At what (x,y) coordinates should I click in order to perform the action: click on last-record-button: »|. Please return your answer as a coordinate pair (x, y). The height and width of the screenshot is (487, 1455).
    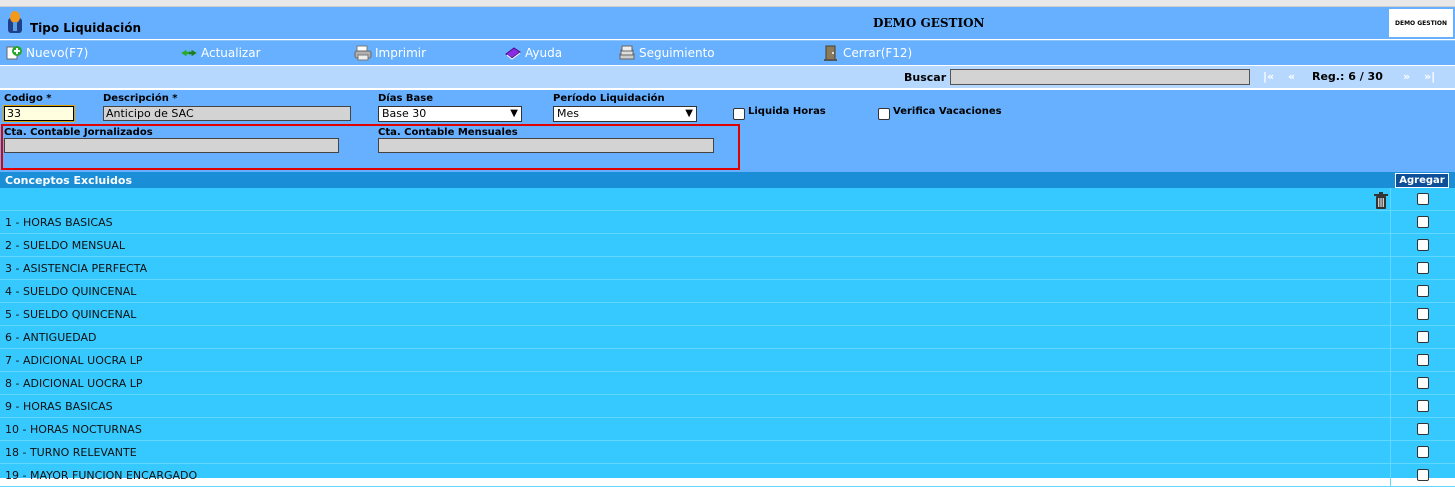
    Looking at the image, I should click on (1429, 76).